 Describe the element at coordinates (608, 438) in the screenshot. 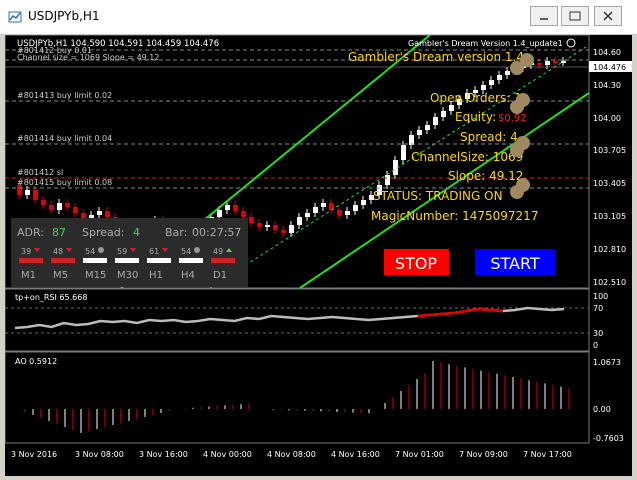

I see `ao-level: -0.7603` at that location.